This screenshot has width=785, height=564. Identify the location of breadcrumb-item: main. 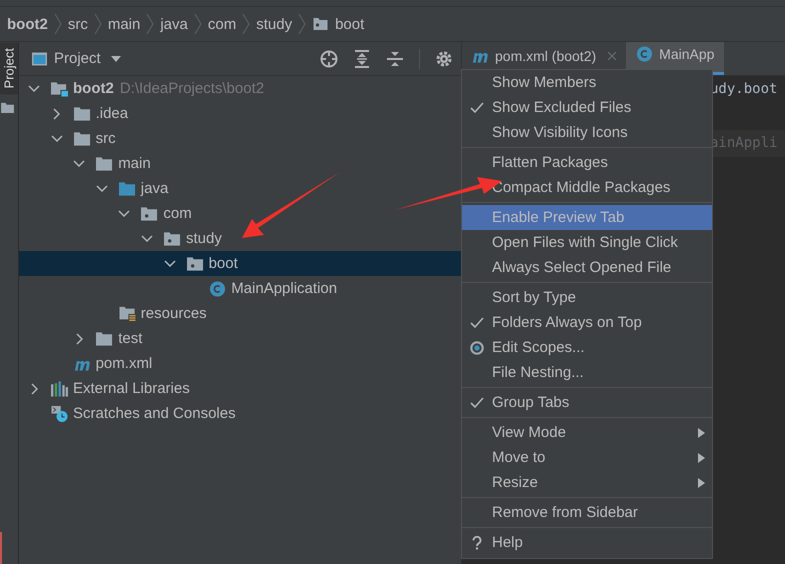
(124, 24).